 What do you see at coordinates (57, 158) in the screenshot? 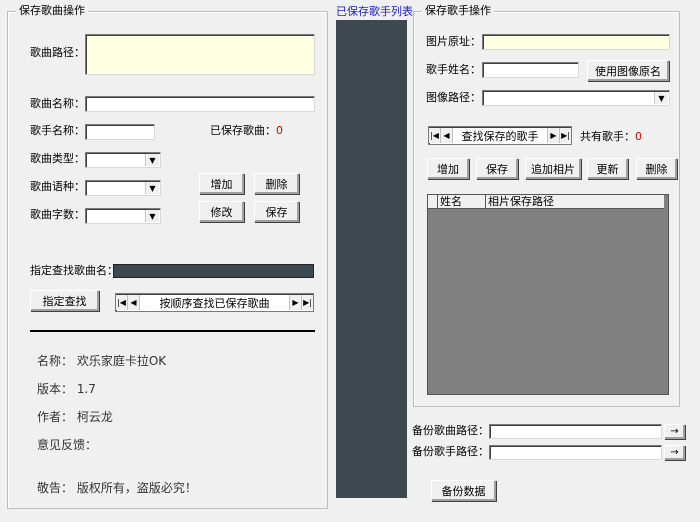
I see `song-type-label: 歌曲类型：` at bounding box center [57, 158].